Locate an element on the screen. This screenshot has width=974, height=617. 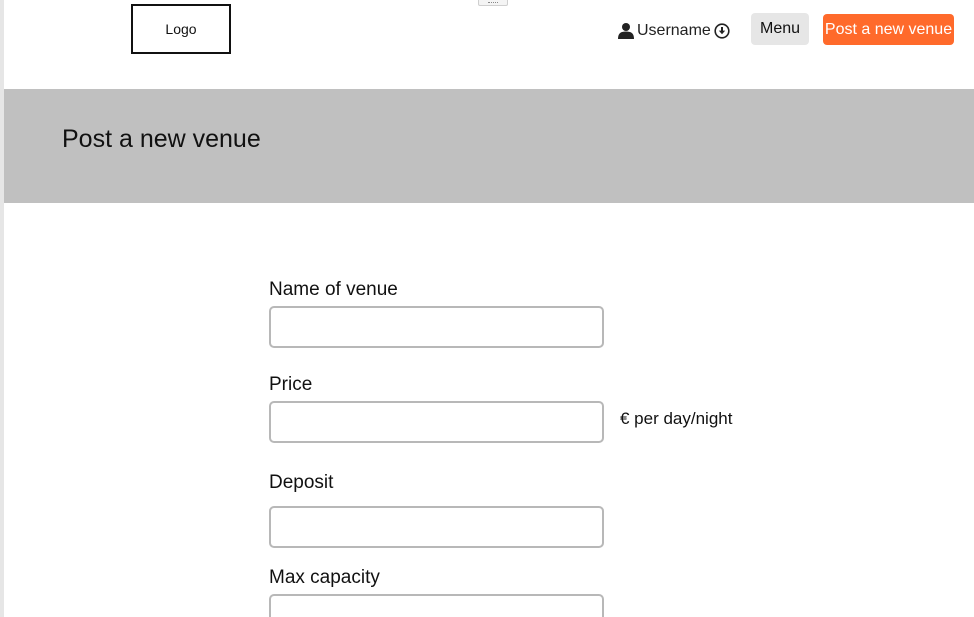
user-menu-toggle: Username is located at coordinates (673, 31).